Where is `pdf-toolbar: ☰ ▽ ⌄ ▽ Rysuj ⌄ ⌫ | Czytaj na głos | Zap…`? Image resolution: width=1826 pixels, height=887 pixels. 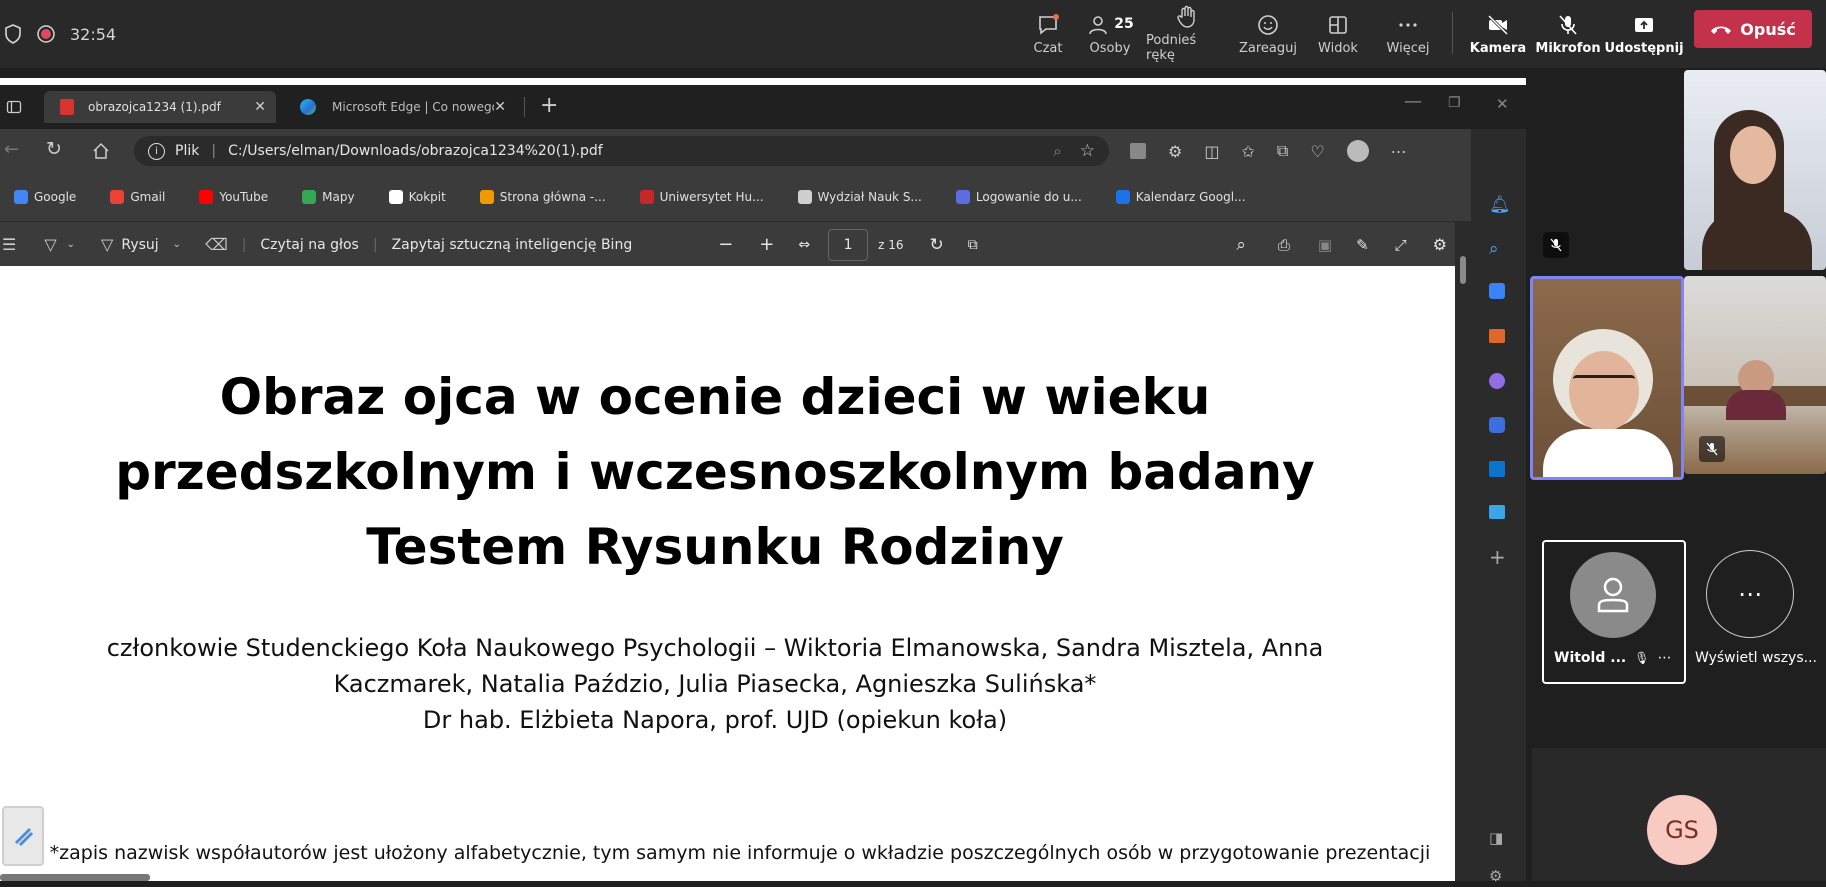
pdf-toolbar: ☰ ▽ ⌄ ▽ Rysuj ⌄ ⌫ | Czytaj na głos | Zap… is located at coordinates (727, 244).